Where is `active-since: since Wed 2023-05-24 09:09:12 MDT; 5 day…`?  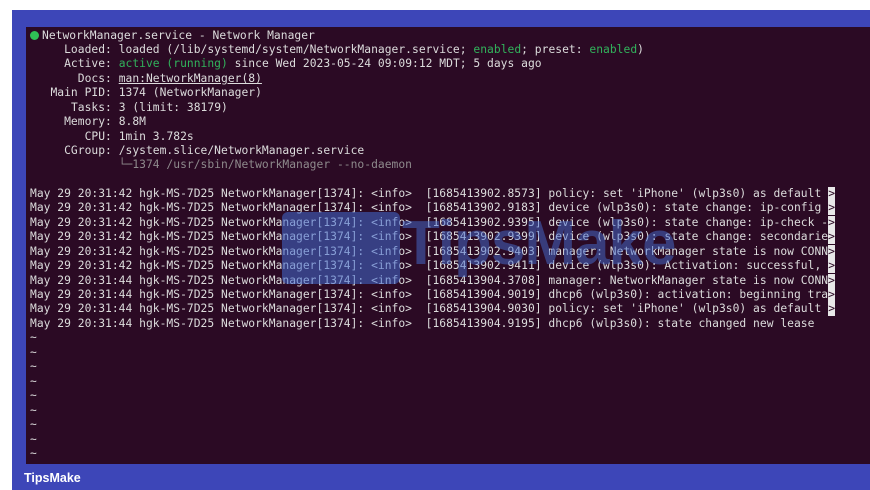 active-since: since Wed 2023-05-24 09:09:12 MDT; 5 day… is located at coordinates (388, 63).